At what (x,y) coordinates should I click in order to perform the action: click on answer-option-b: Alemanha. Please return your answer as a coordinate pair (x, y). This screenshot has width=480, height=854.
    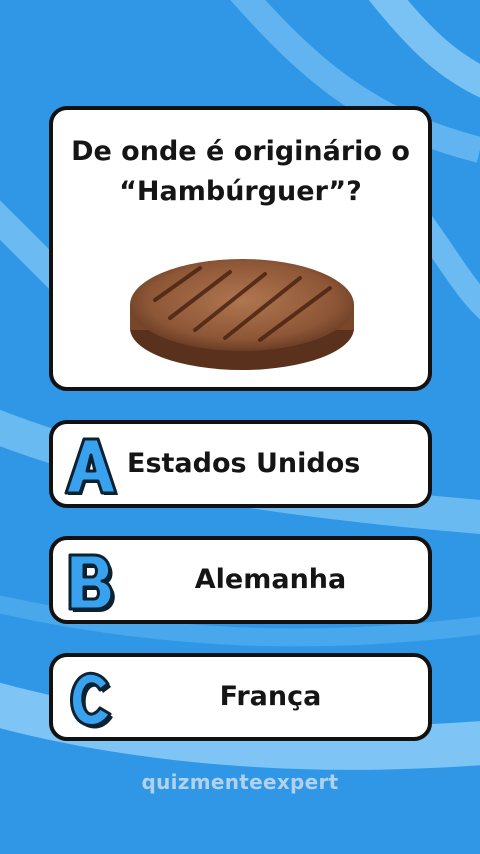
    Looking at the image, I should click on (240, 580).